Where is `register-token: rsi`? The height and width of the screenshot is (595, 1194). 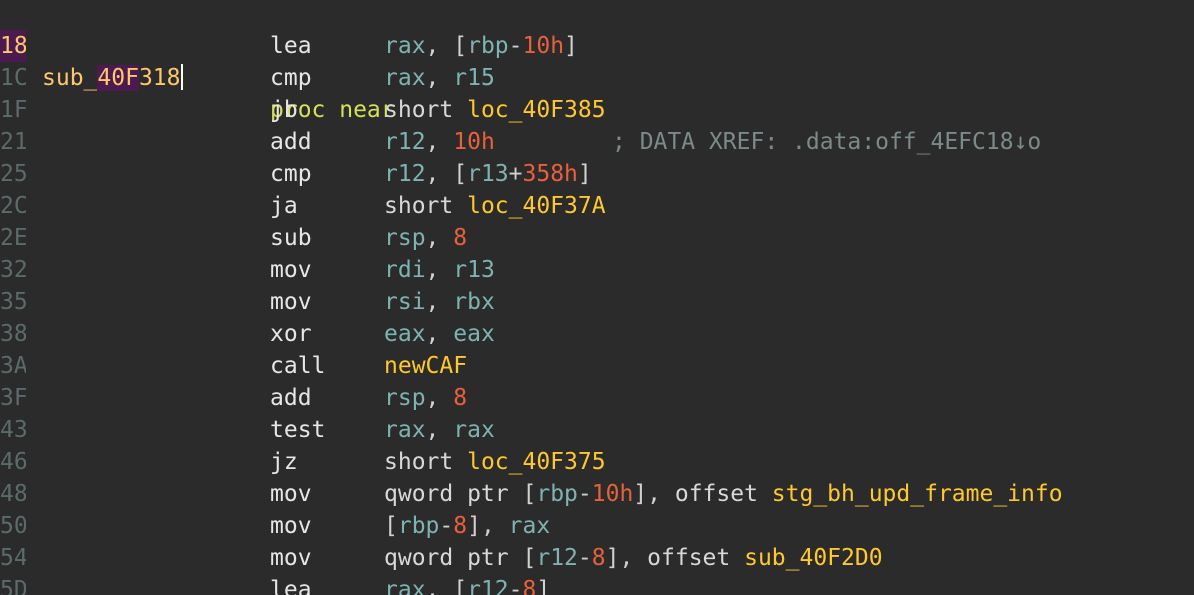
register-token: rsi is located at coordinates (405, 302).